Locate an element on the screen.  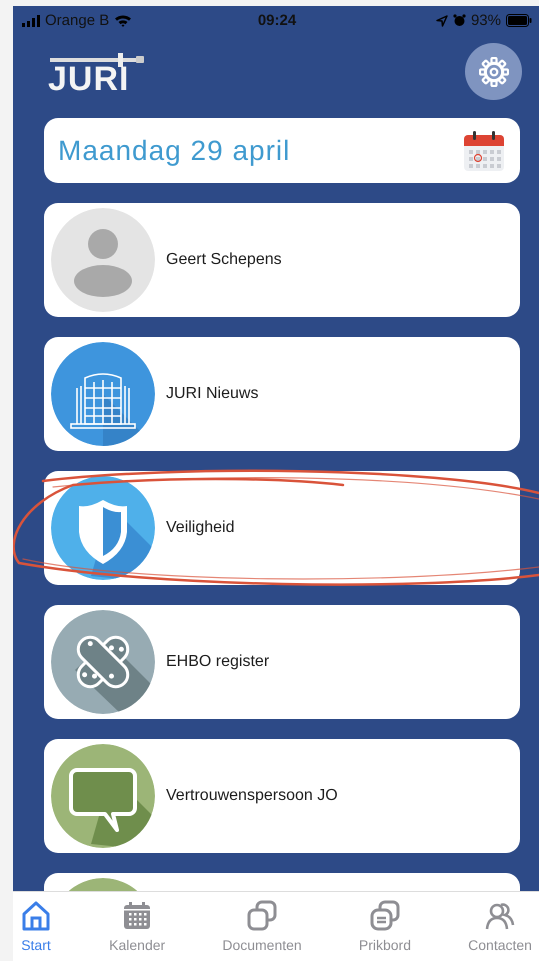
date-card: Maandag 29 april is located at coordinates (282, 150).